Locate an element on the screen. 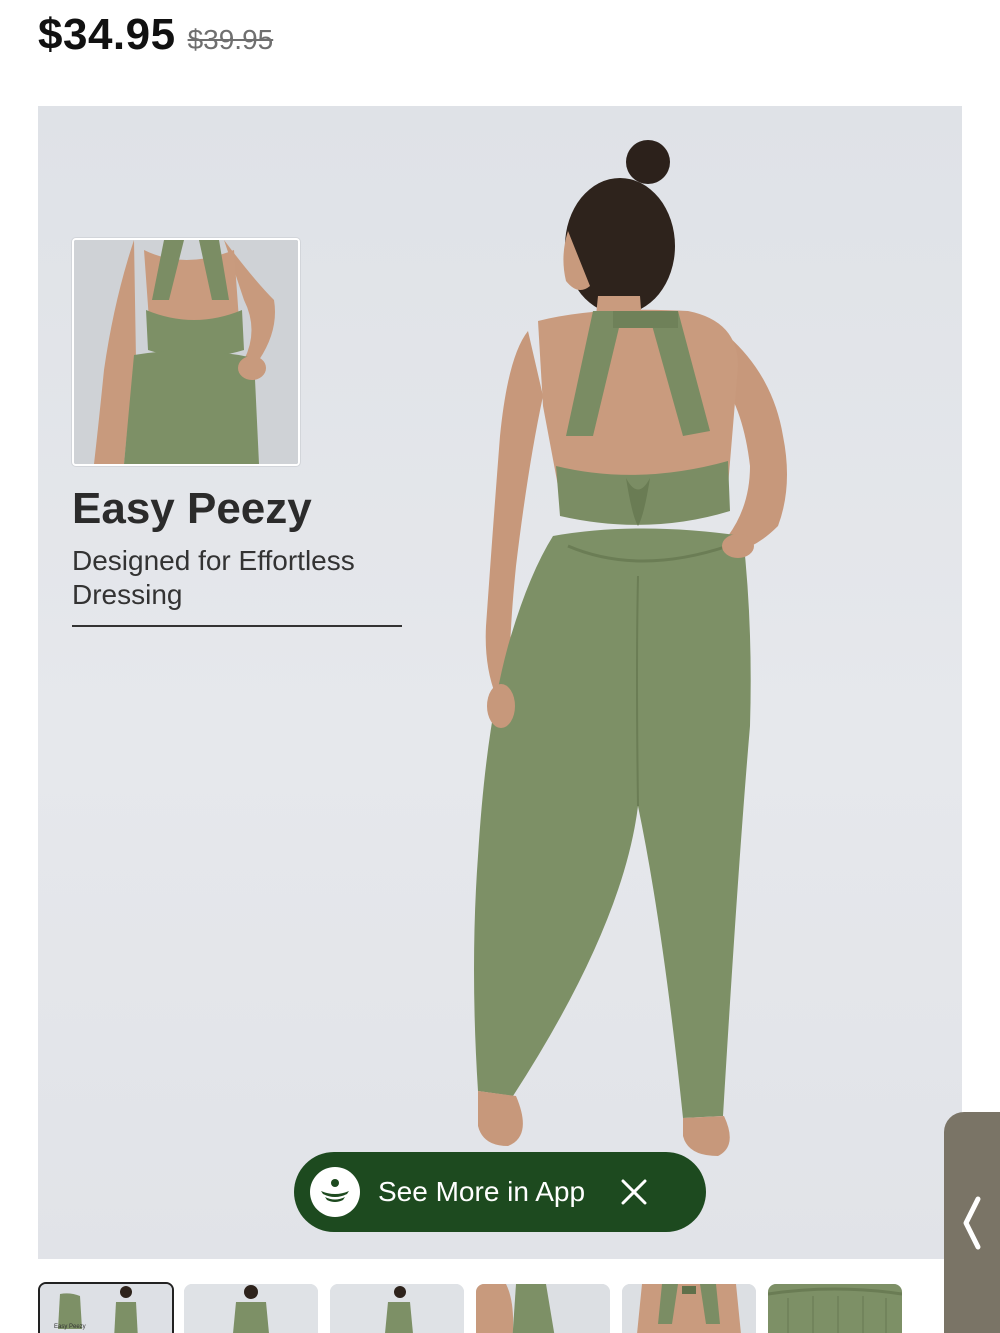 This screenshot has width=1000, height=1333. detail-inset-illustration is located at coordinates (186, 352).